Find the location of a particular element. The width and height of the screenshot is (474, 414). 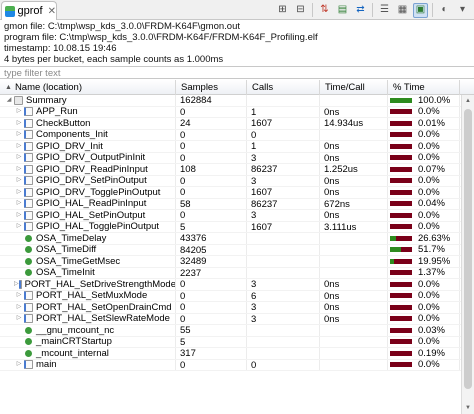

collapse-arrow-icon: ◢ is located at coordinates (9, 100).